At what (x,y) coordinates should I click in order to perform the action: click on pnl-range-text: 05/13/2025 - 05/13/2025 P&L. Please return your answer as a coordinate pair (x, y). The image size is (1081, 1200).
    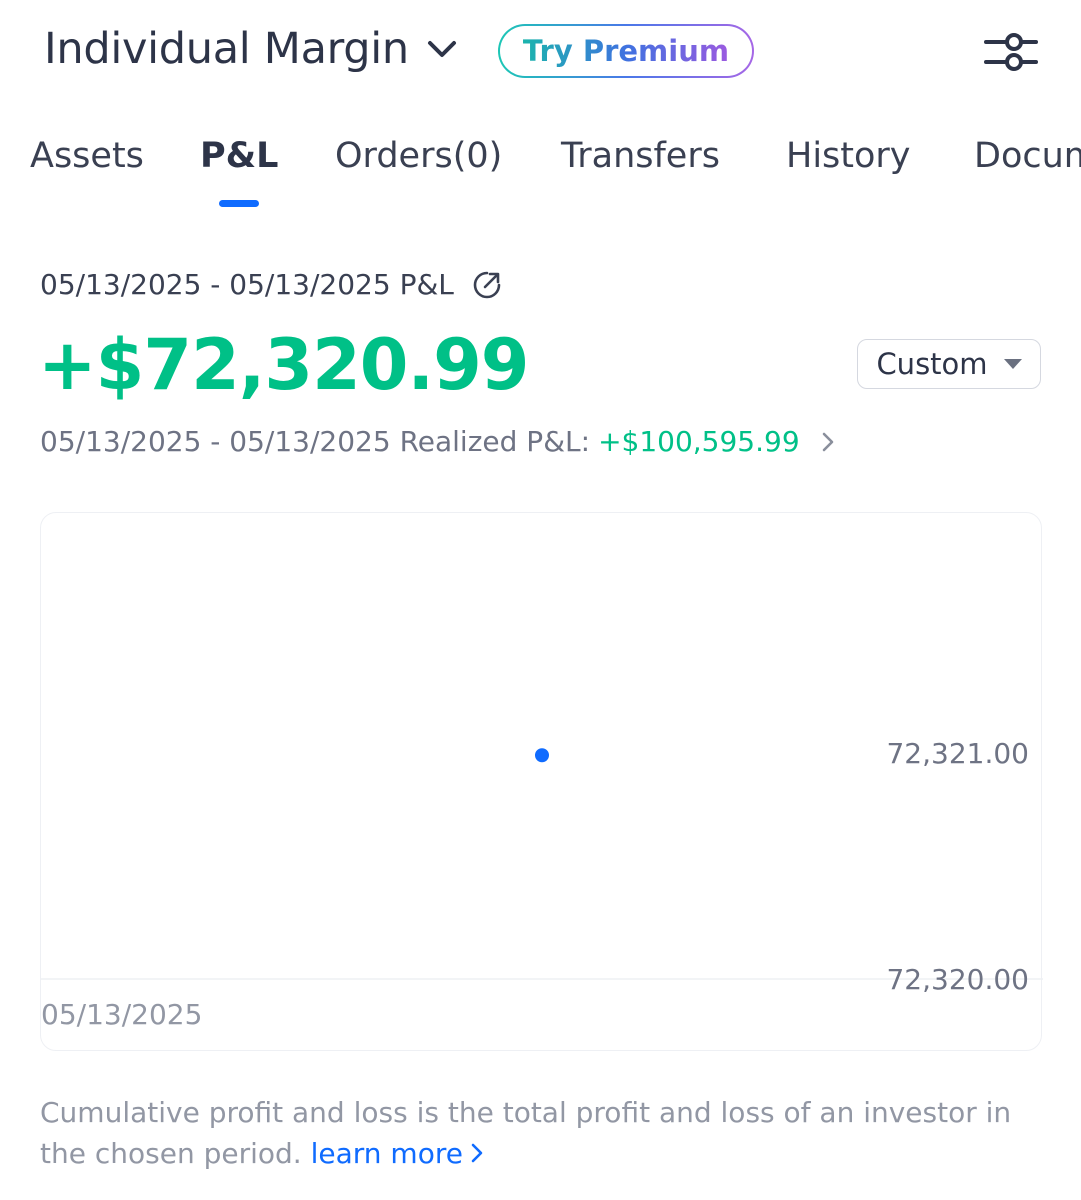
    Looking at the image, I should click on (247, 284).